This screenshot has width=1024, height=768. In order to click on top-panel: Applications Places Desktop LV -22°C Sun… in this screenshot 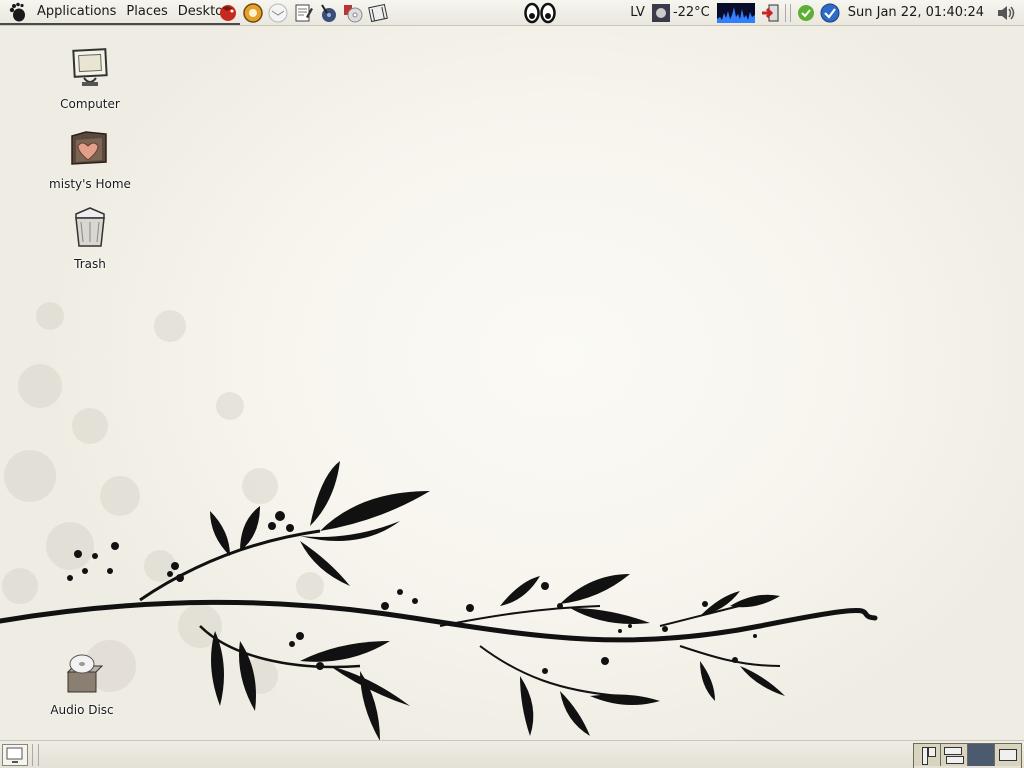, I will do `click(512, 13)`.